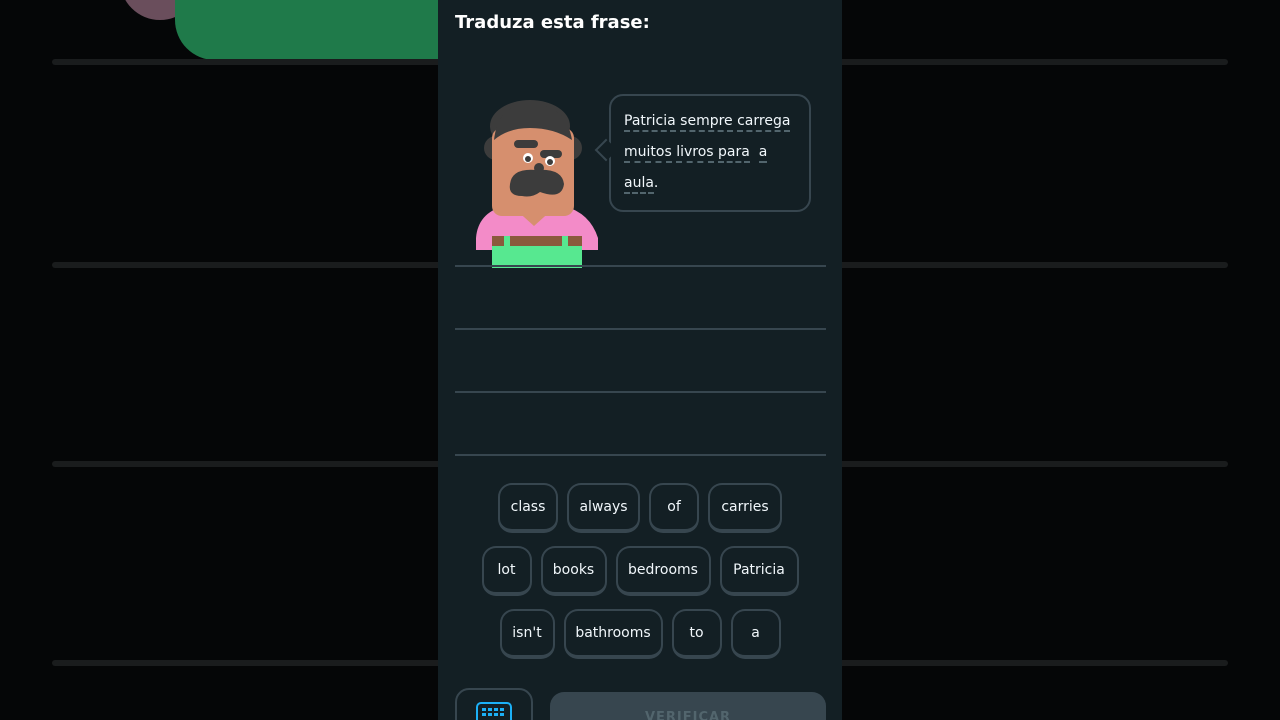 Image resolution: width=1280 pixels, height=720 pixels. I want to click on page-title: Traduza esta frase:, so click(552, 22).